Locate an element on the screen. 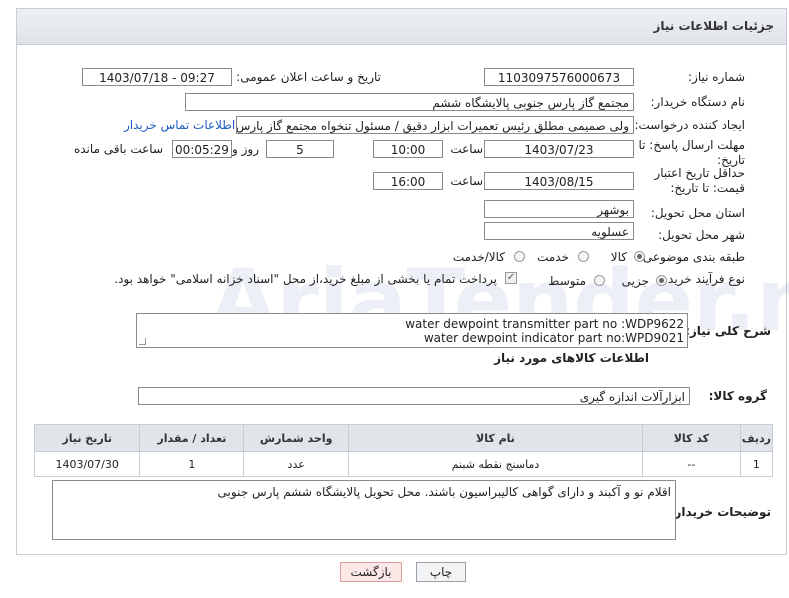  contact-info-link: اطلاعات تماس خریدار is located at coordinates (179, 125).